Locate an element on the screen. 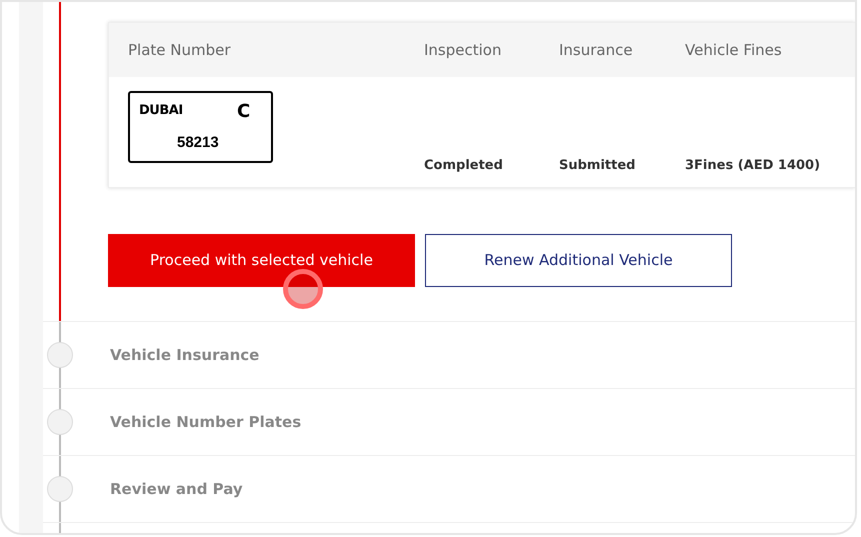  plate-emirate: DUBAI is located at coordinates (161, 111).